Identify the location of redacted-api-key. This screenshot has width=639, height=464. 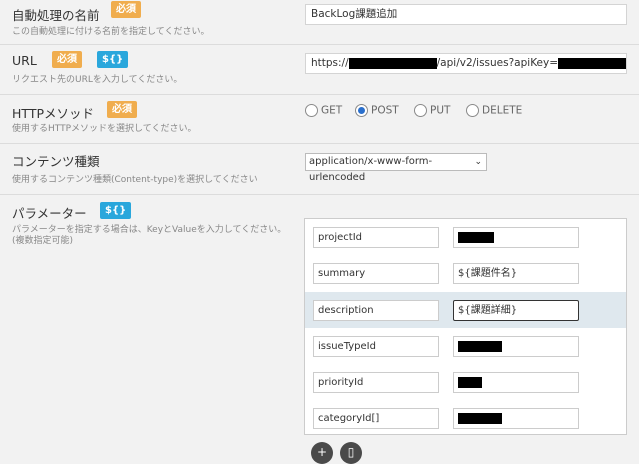
(592, 63).